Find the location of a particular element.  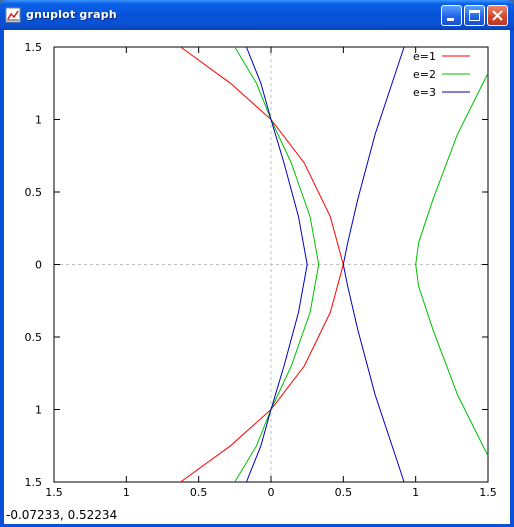

legend-label: e=3 is located at coordinates (424, 92).